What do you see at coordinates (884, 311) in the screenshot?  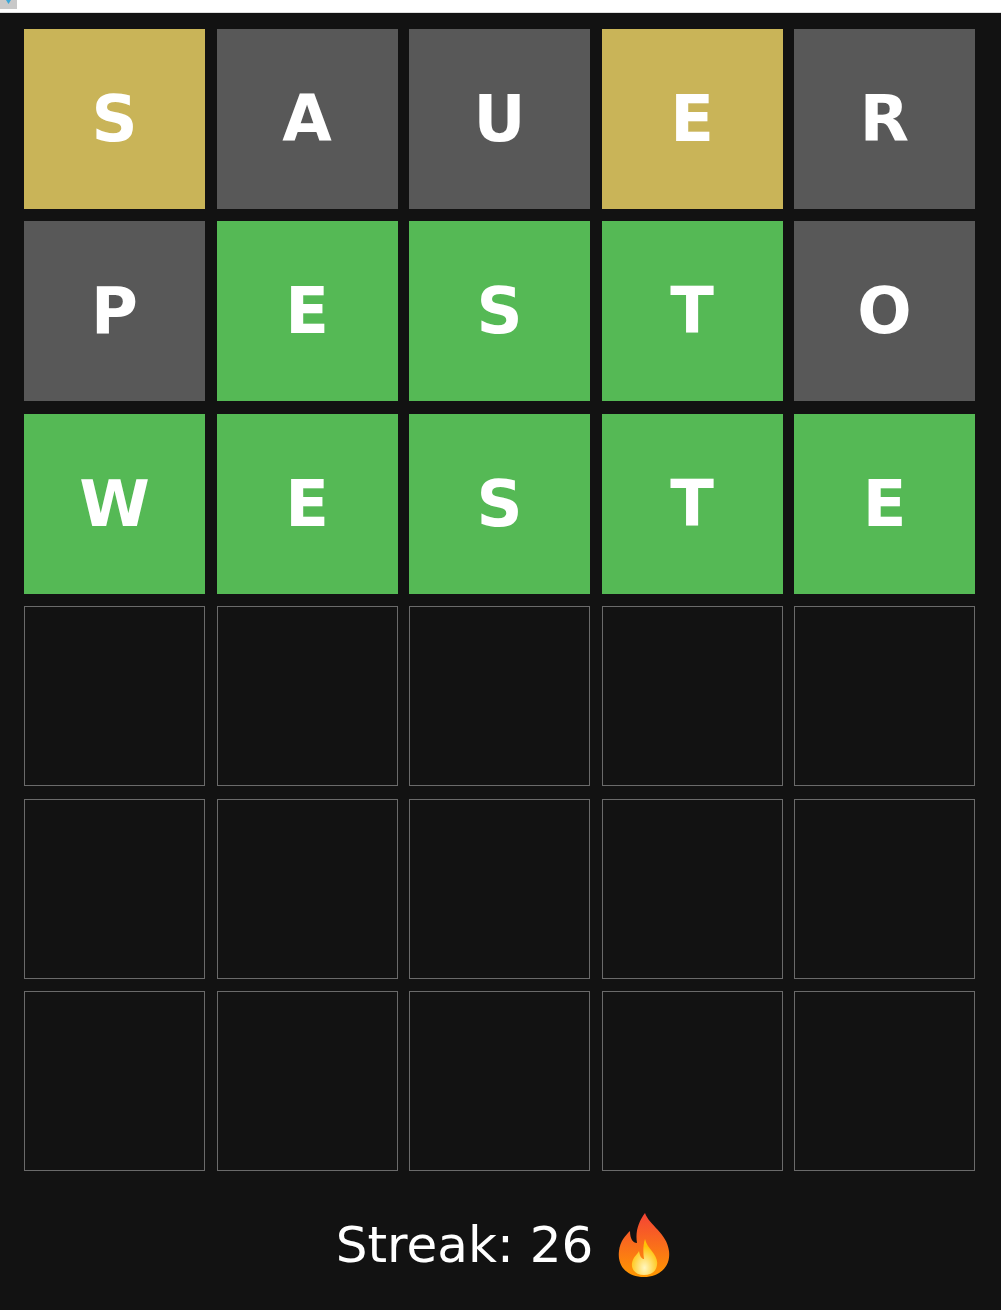 I see `letter-tile: O` at bounding box center [884, 311].